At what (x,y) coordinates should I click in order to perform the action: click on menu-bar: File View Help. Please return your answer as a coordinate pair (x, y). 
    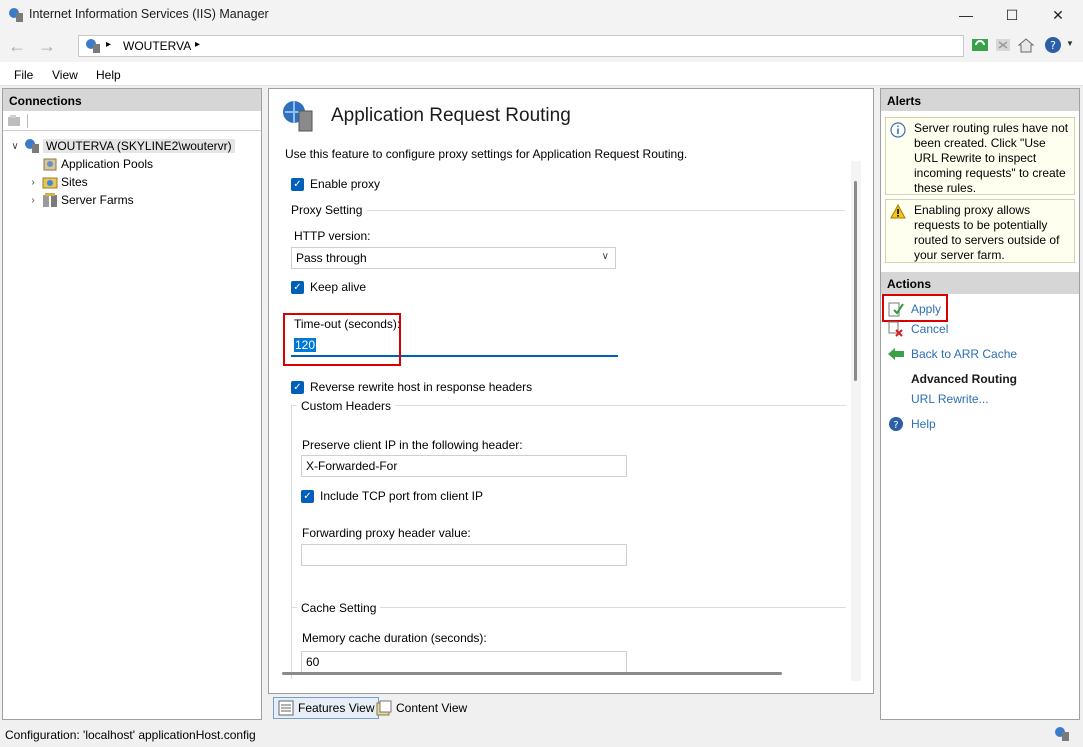
    Looking at the image, I should click on (541, 74).